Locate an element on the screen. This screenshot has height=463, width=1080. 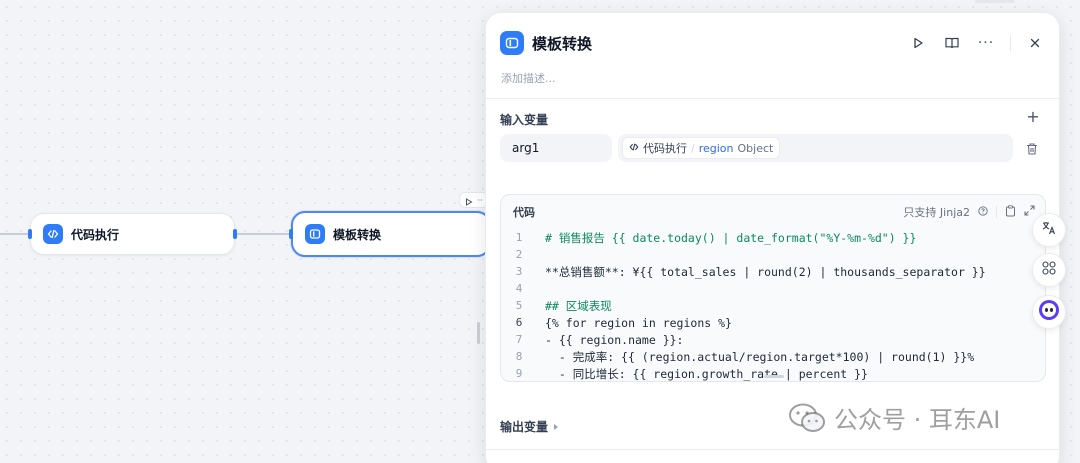
node-template: 模板转换 is located at coordinates (391, 234).